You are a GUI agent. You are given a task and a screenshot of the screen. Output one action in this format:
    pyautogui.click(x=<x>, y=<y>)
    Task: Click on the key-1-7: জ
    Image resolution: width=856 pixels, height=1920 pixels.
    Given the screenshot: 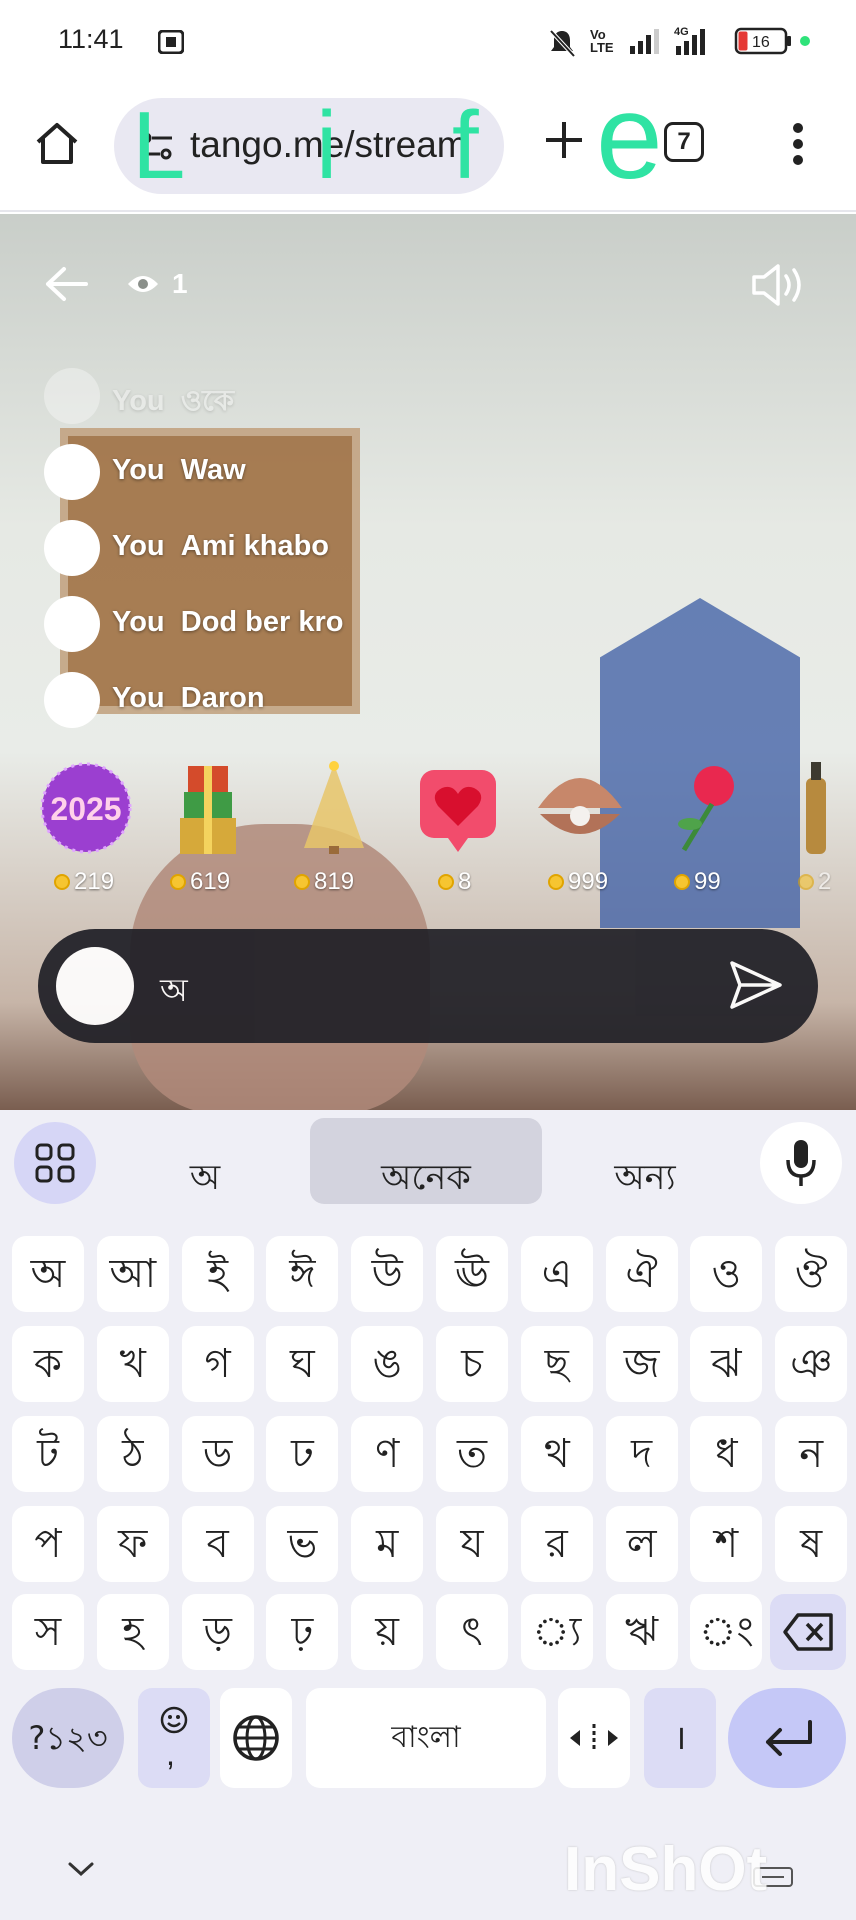 What is the action you would take?
    pyautogui.click(x=641, y=1364)
    